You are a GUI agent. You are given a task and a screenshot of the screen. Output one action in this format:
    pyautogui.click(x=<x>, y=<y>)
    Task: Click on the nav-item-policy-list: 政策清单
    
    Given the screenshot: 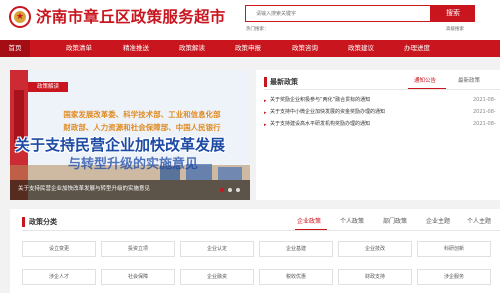 What is the action you would take?
    pyautogui.click(x=79, y=48)
    